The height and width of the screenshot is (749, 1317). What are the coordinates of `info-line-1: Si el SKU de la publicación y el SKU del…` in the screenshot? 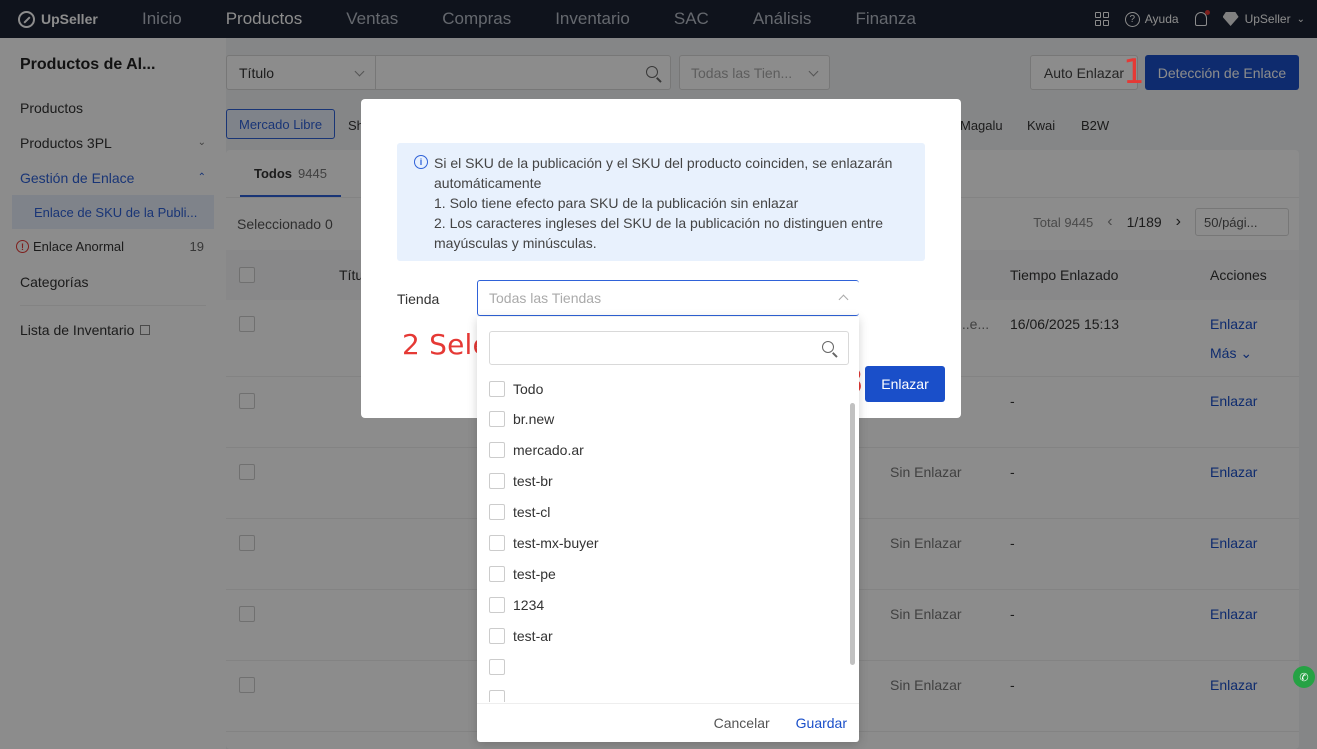 It's located at (663, 173).